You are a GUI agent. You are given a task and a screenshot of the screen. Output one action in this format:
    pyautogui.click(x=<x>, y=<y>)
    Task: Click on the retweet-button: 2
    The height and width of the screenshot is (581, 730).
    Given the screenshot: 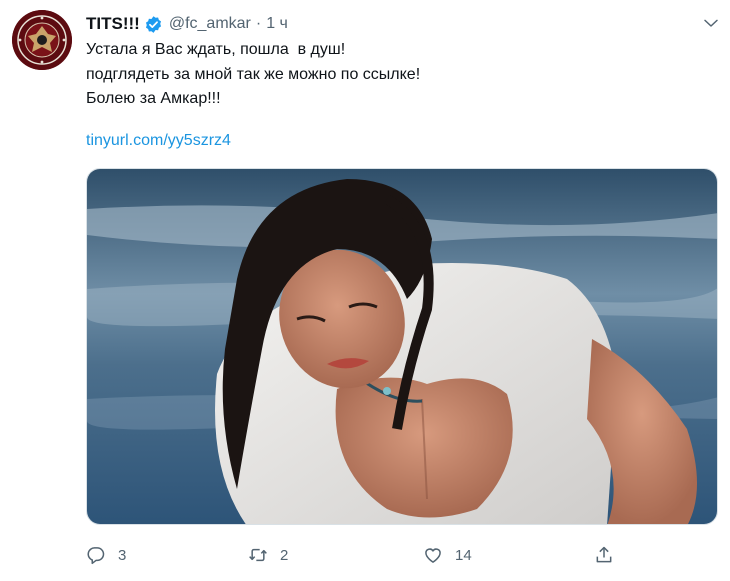 What is the action you would take?
    pyautogui.click(x=268, y=555)
    